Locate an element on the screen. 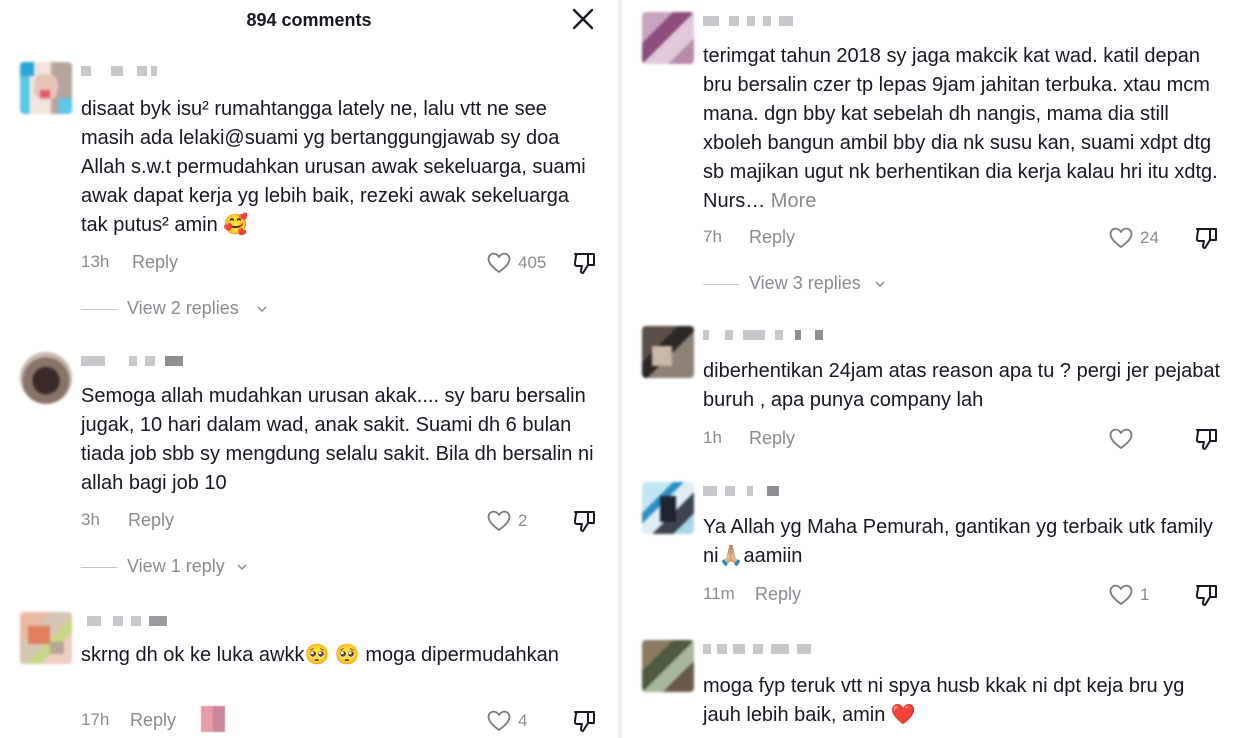 This screenshot has height=738, width=1240. like-count: 405 is located at coordinates (532, 262).